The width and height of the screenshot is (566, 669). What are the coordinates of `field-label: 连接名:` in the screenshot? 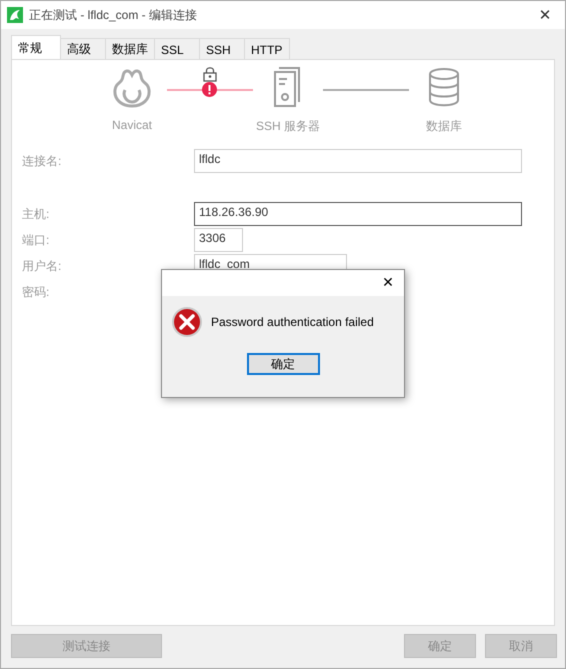 It's located at (42, 161).